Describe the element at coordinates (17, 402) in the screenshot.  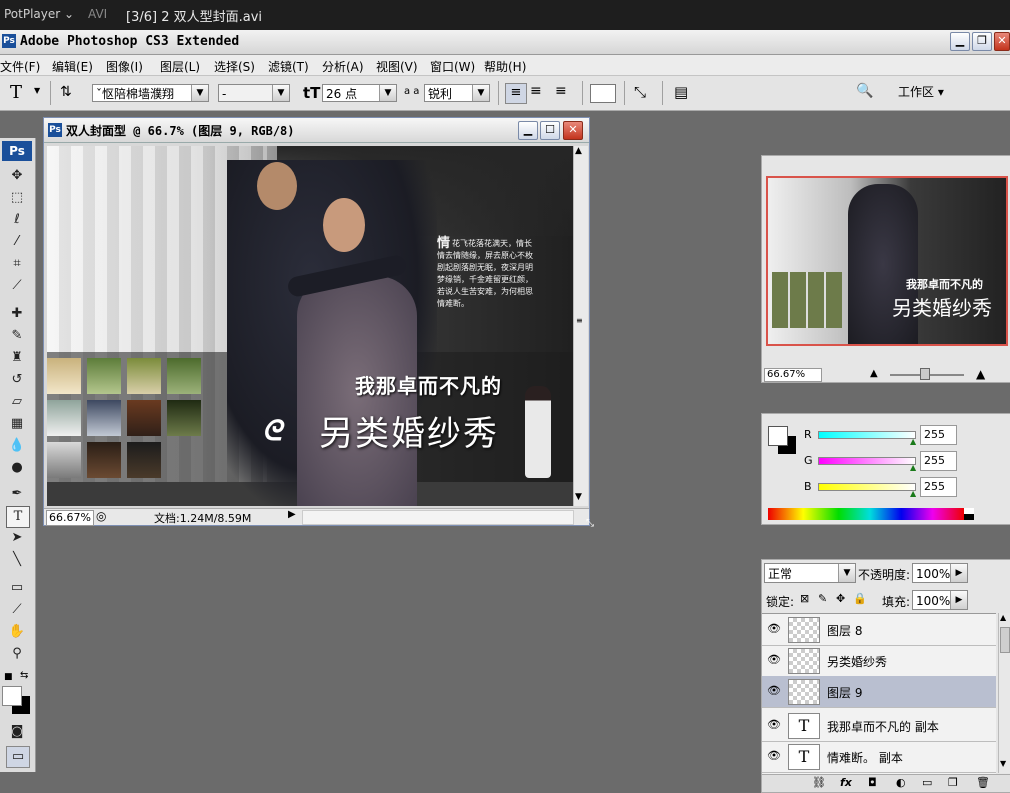
I see `eraser-tool-icon: ▱` at that location.